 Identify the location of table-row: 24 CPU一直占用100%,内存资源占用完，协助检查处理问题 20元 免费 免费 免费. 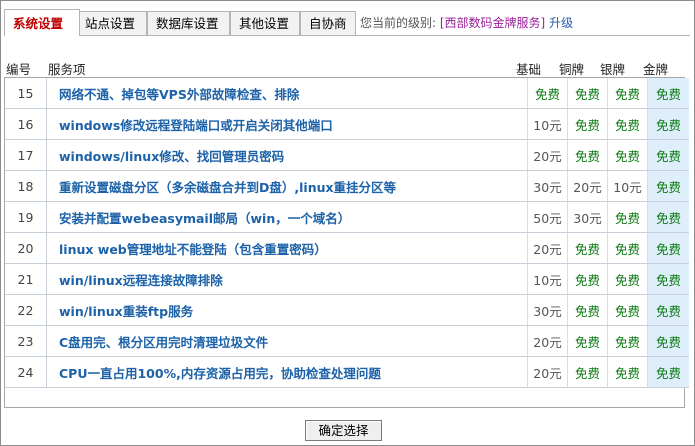
(347, 372).